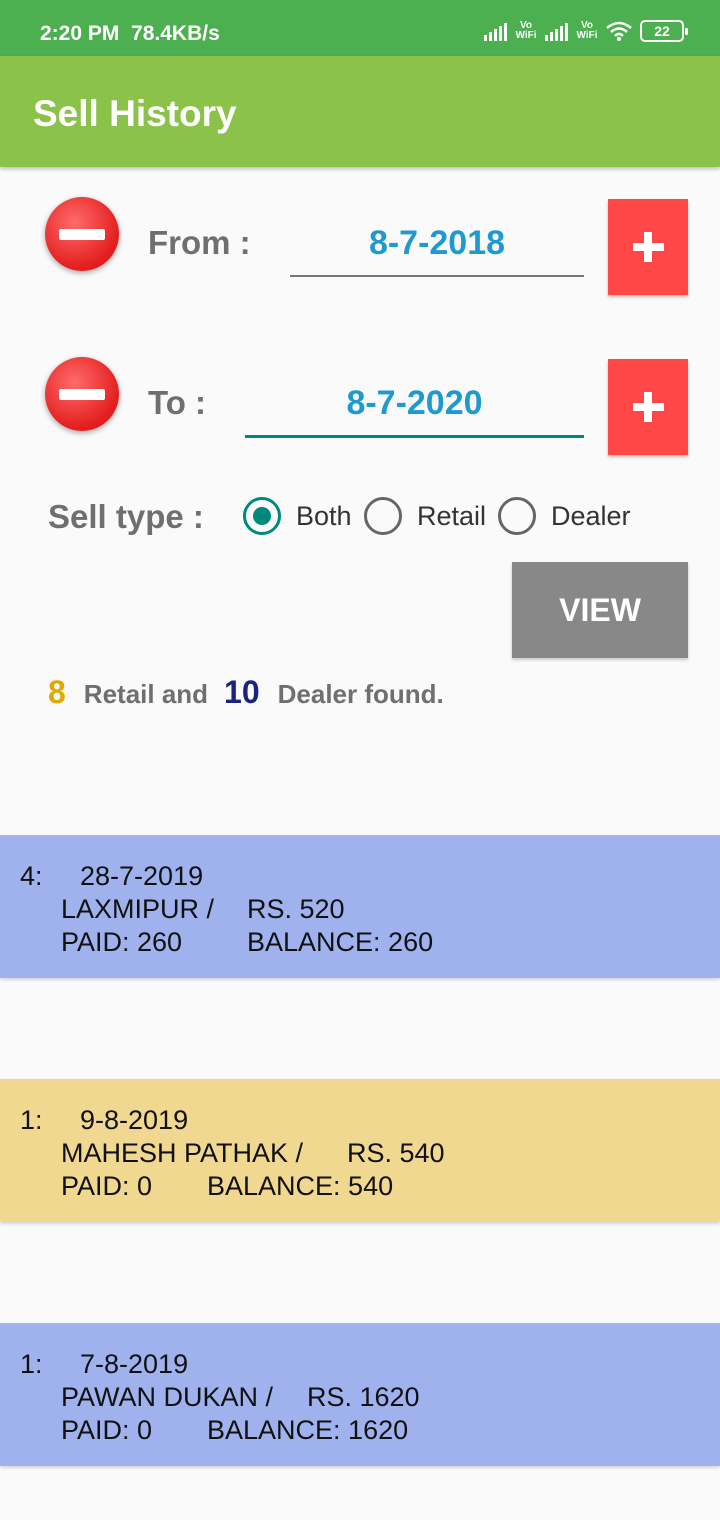  I want to click on record-paid: PAID: 260, so click(122, 942).